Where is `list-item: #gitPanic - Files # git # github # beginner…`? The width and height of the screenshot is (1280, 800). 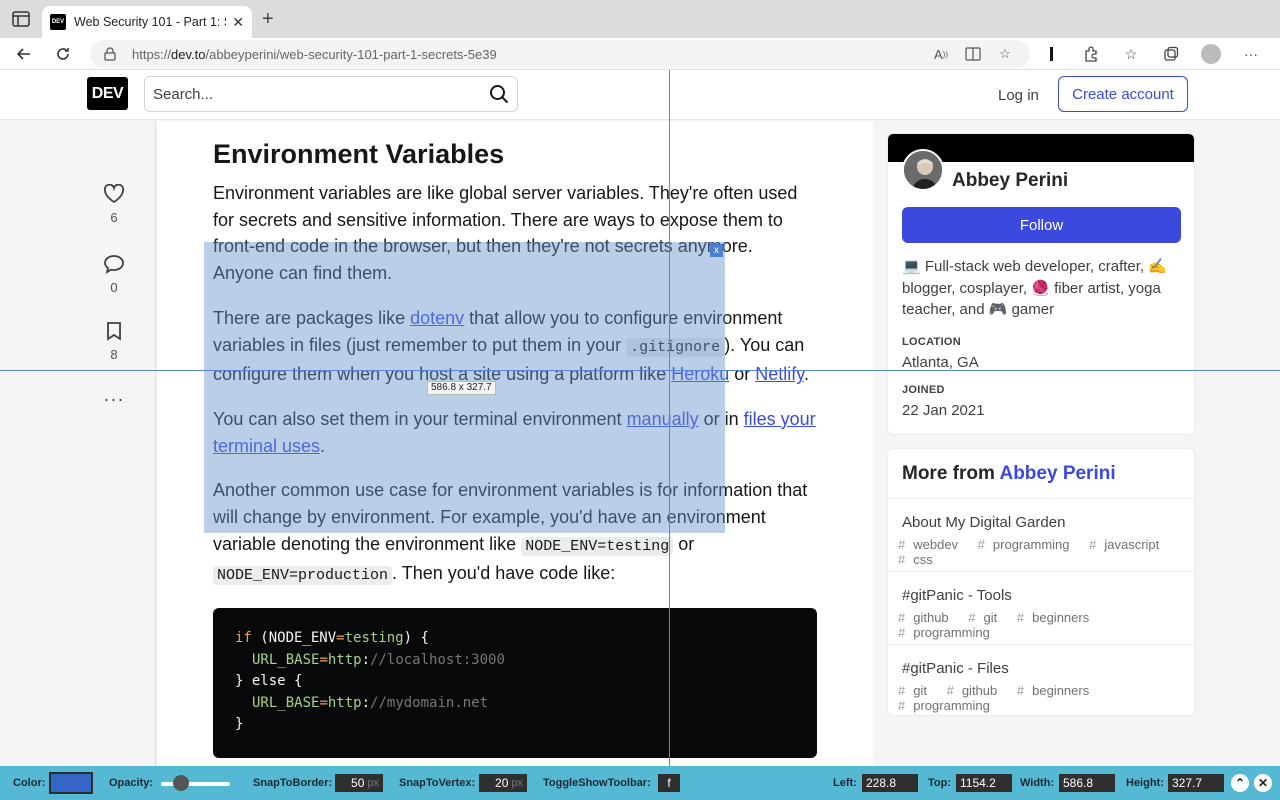 list-item: #gitPanic - Files # git # github # beginner… is located at coordinates (1041, 680).